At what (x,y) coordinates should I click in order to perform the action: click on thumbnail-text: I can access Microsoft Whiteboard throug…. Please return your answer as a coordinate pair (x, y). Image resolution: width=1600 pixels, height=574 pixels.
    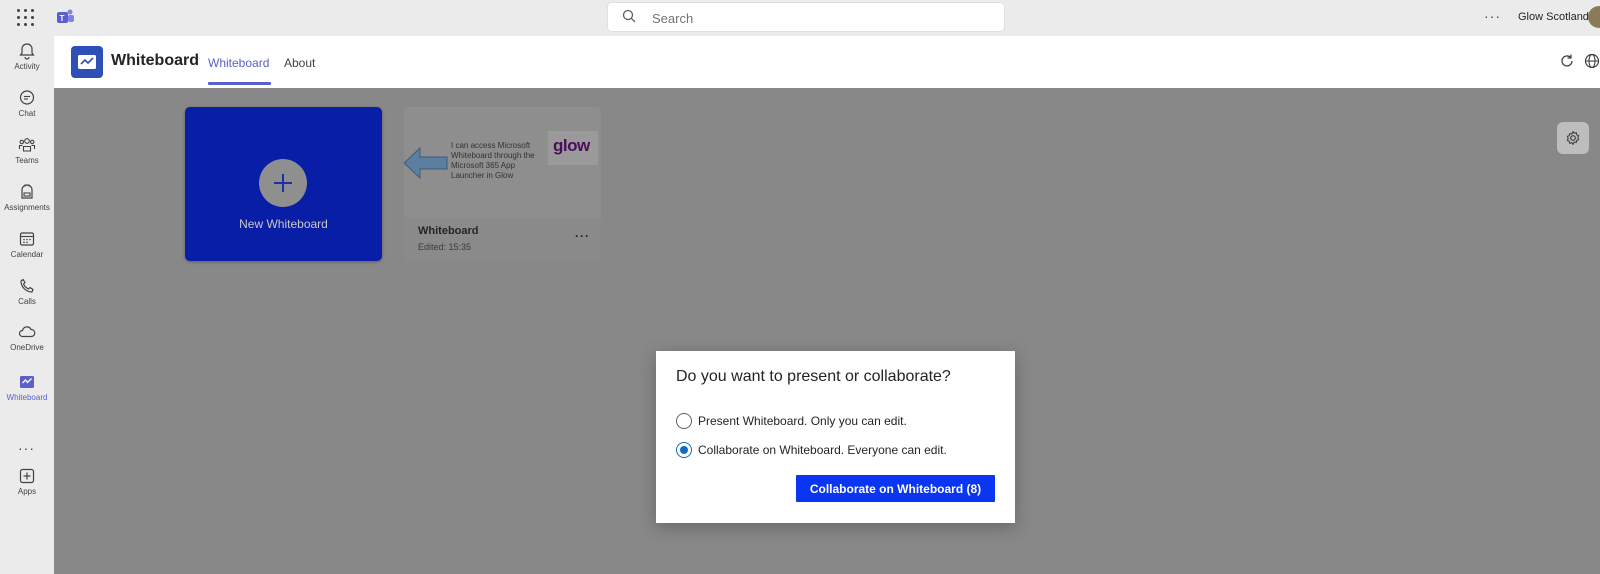
    Looking at the image, I should click on (493, 160).